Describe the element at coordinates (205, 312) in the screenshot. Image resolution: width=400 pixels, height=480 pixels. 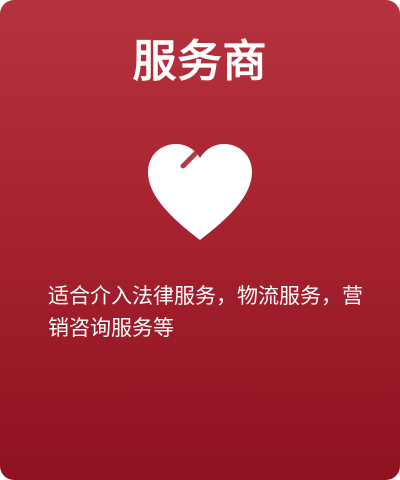
I see `card-description: 适合介入法律服务，物流服务，营销咨询服务等` at that location.